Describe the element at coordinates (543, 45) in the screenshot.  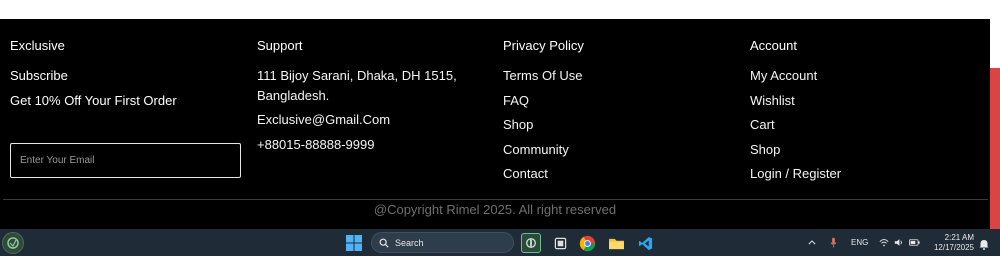
I see `footer-privacy-title: Privacy Policy` at that location.